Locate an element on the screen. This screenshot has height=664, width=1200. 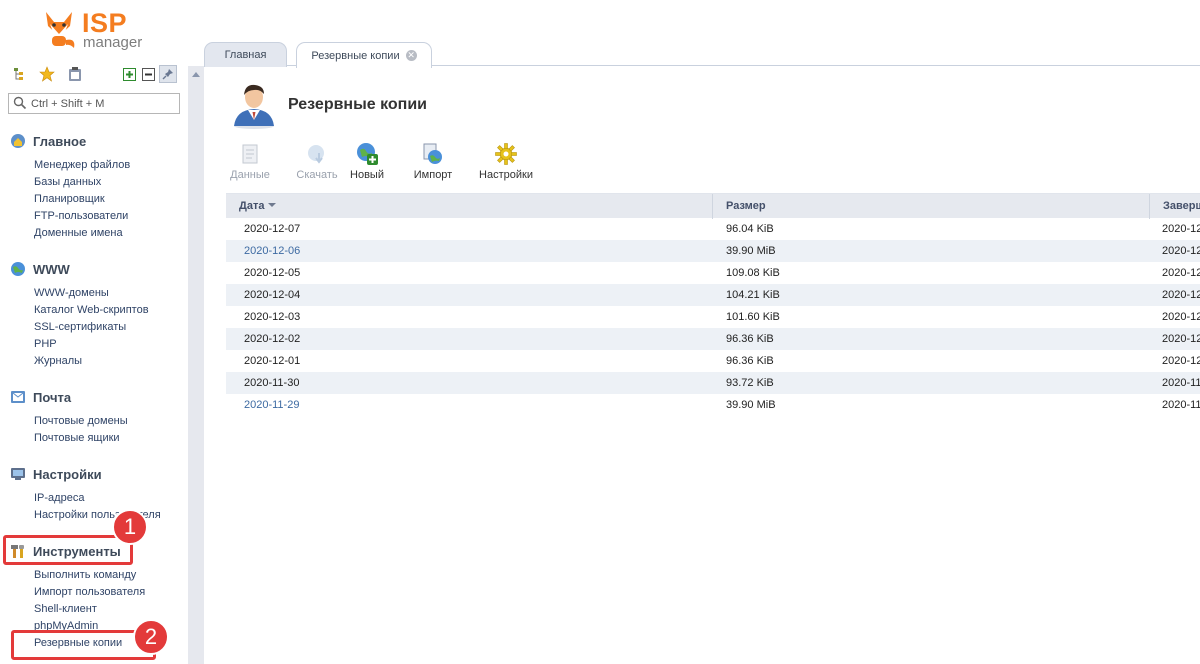
sidebar-toolbar is located at coordinates (96, 74).